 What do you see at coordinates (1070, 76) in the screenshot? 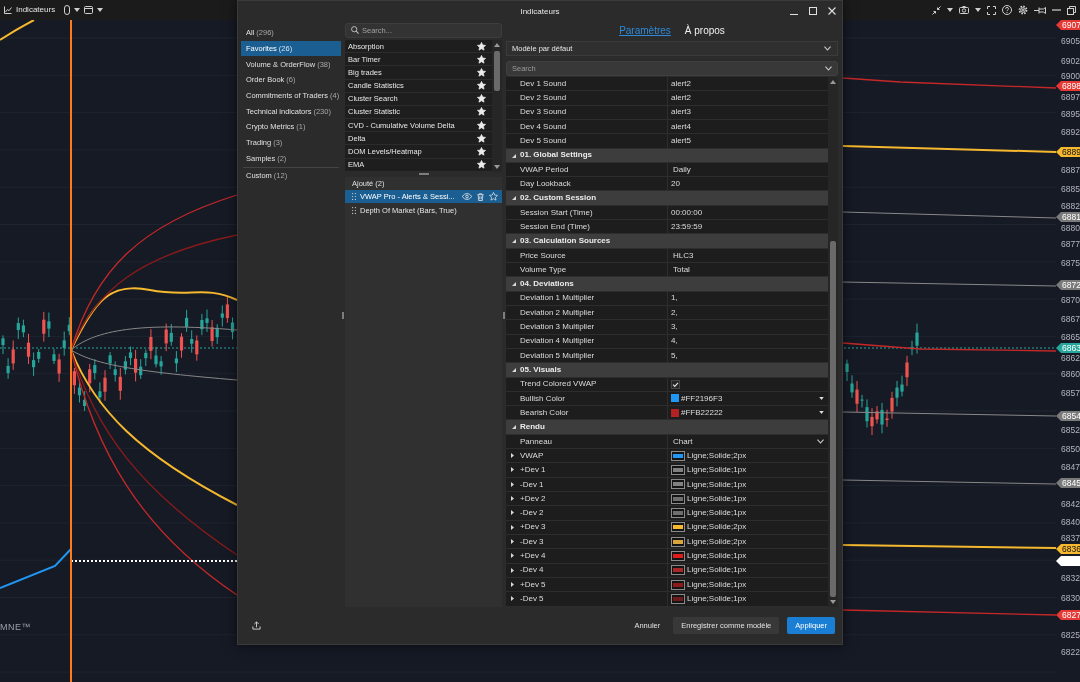
I see `price-tick-label: 6900` at bounding box center [1070, 76].